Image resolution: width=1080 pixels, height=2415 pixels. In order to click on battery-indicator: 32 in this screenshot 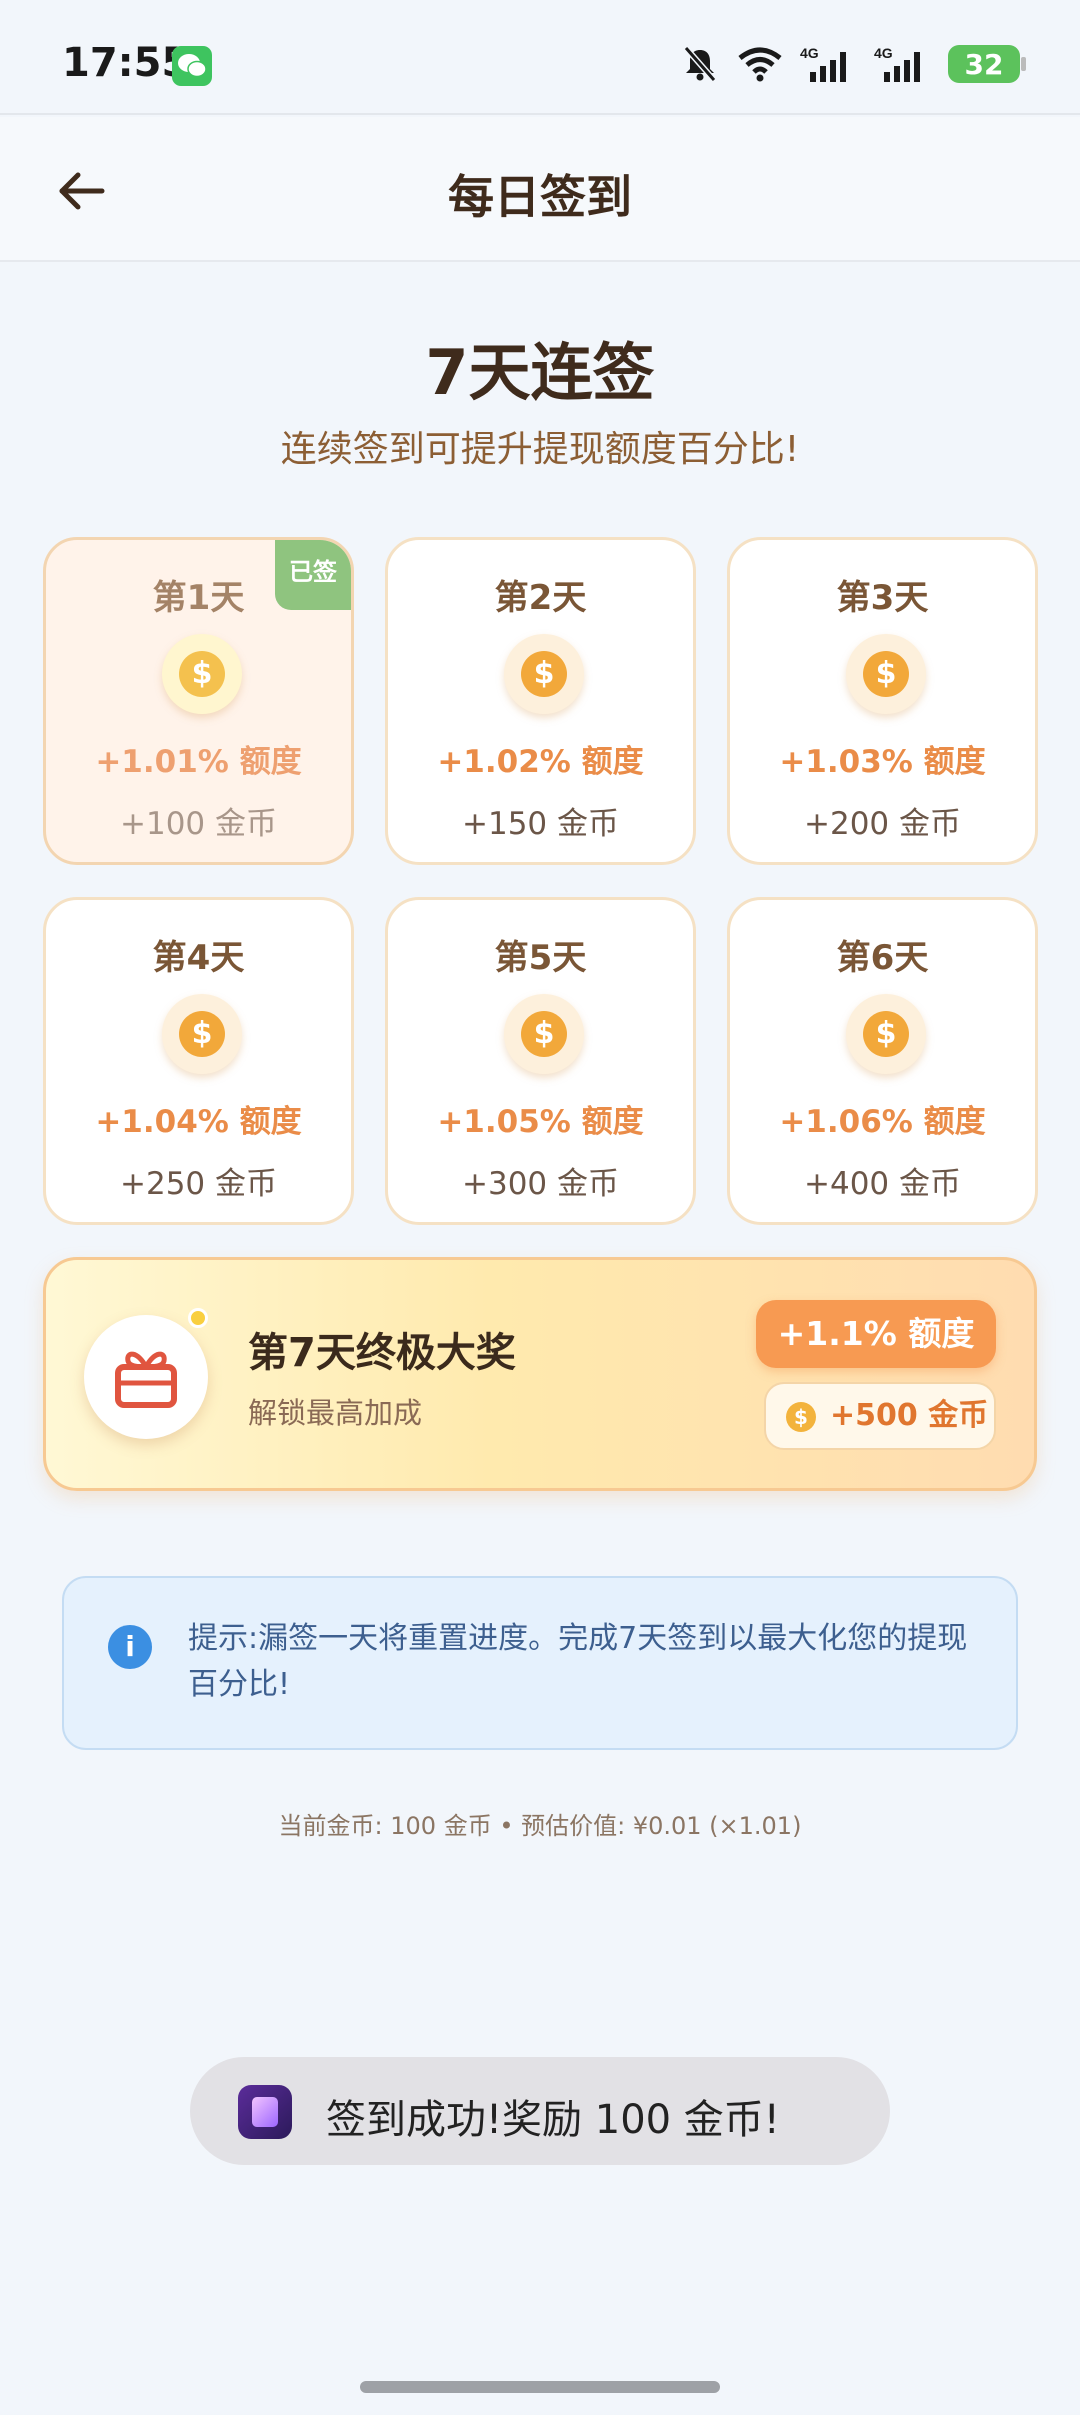, I will do `click(987, 64)`.